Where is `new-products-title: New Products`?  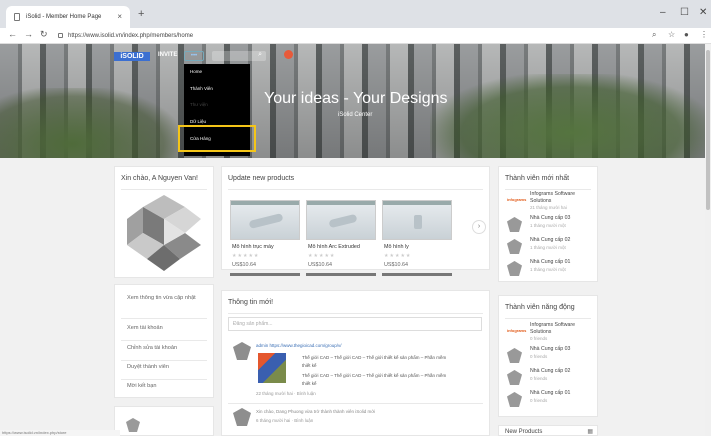 new-products-title: New Products is located at coordinates (524, 432).